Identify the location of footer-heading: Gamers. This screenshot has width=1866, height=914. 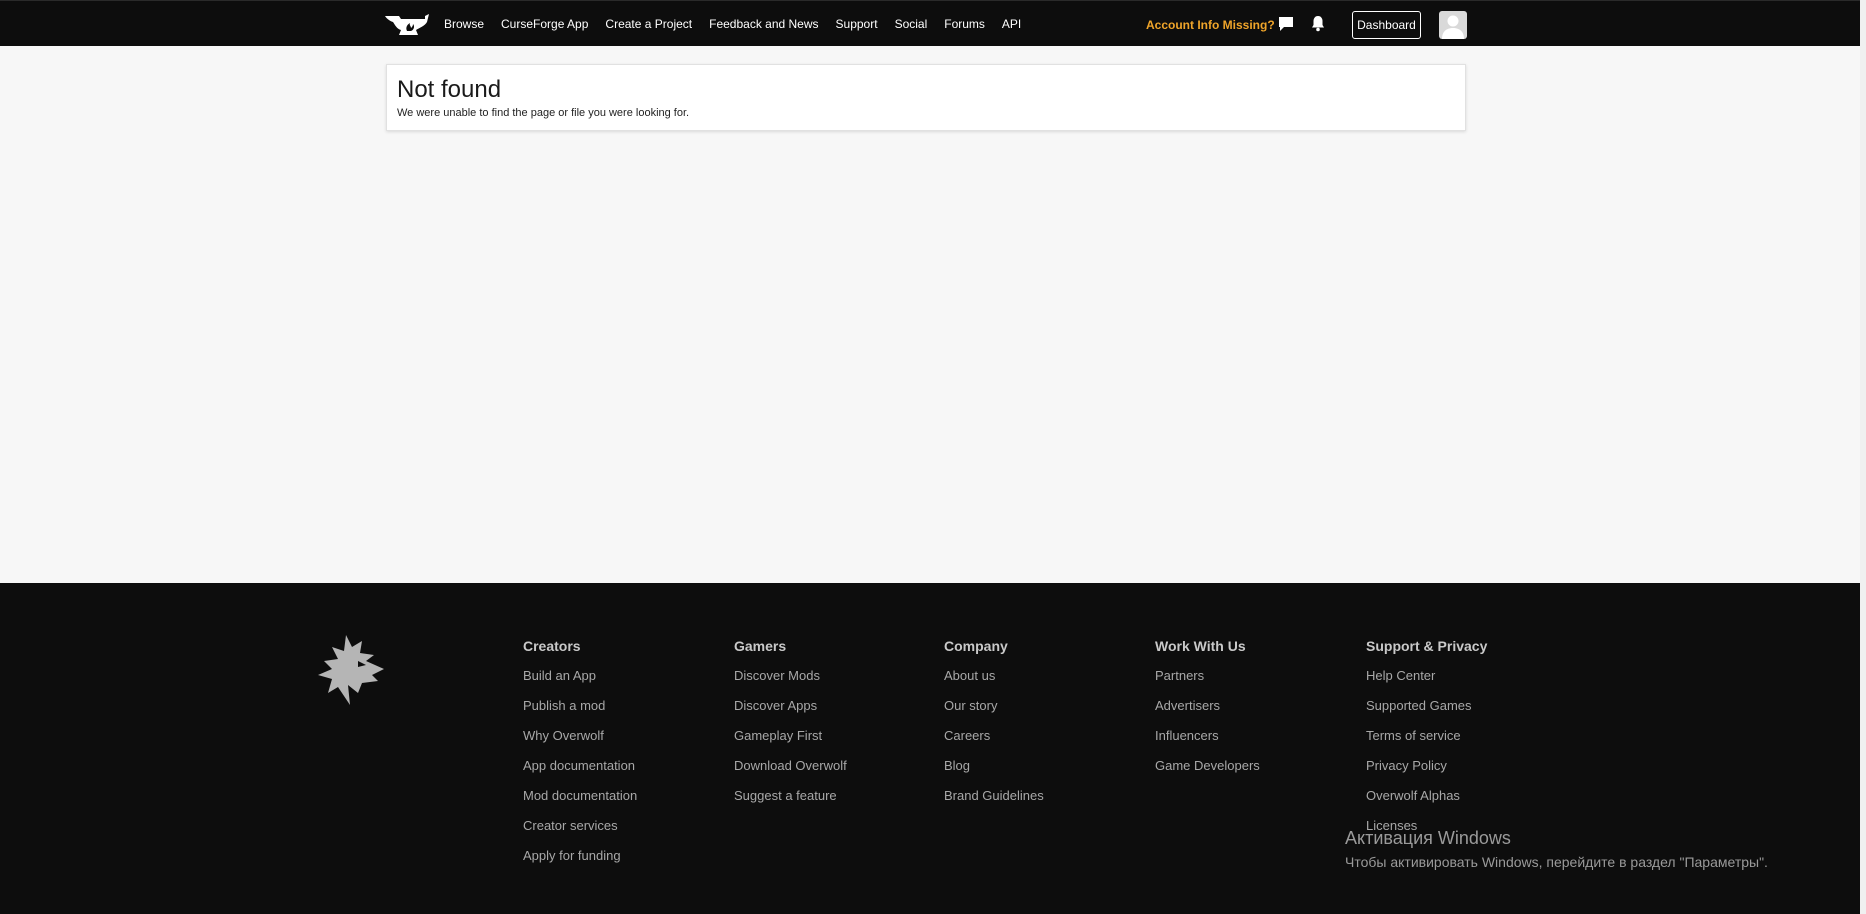
(760, 646).